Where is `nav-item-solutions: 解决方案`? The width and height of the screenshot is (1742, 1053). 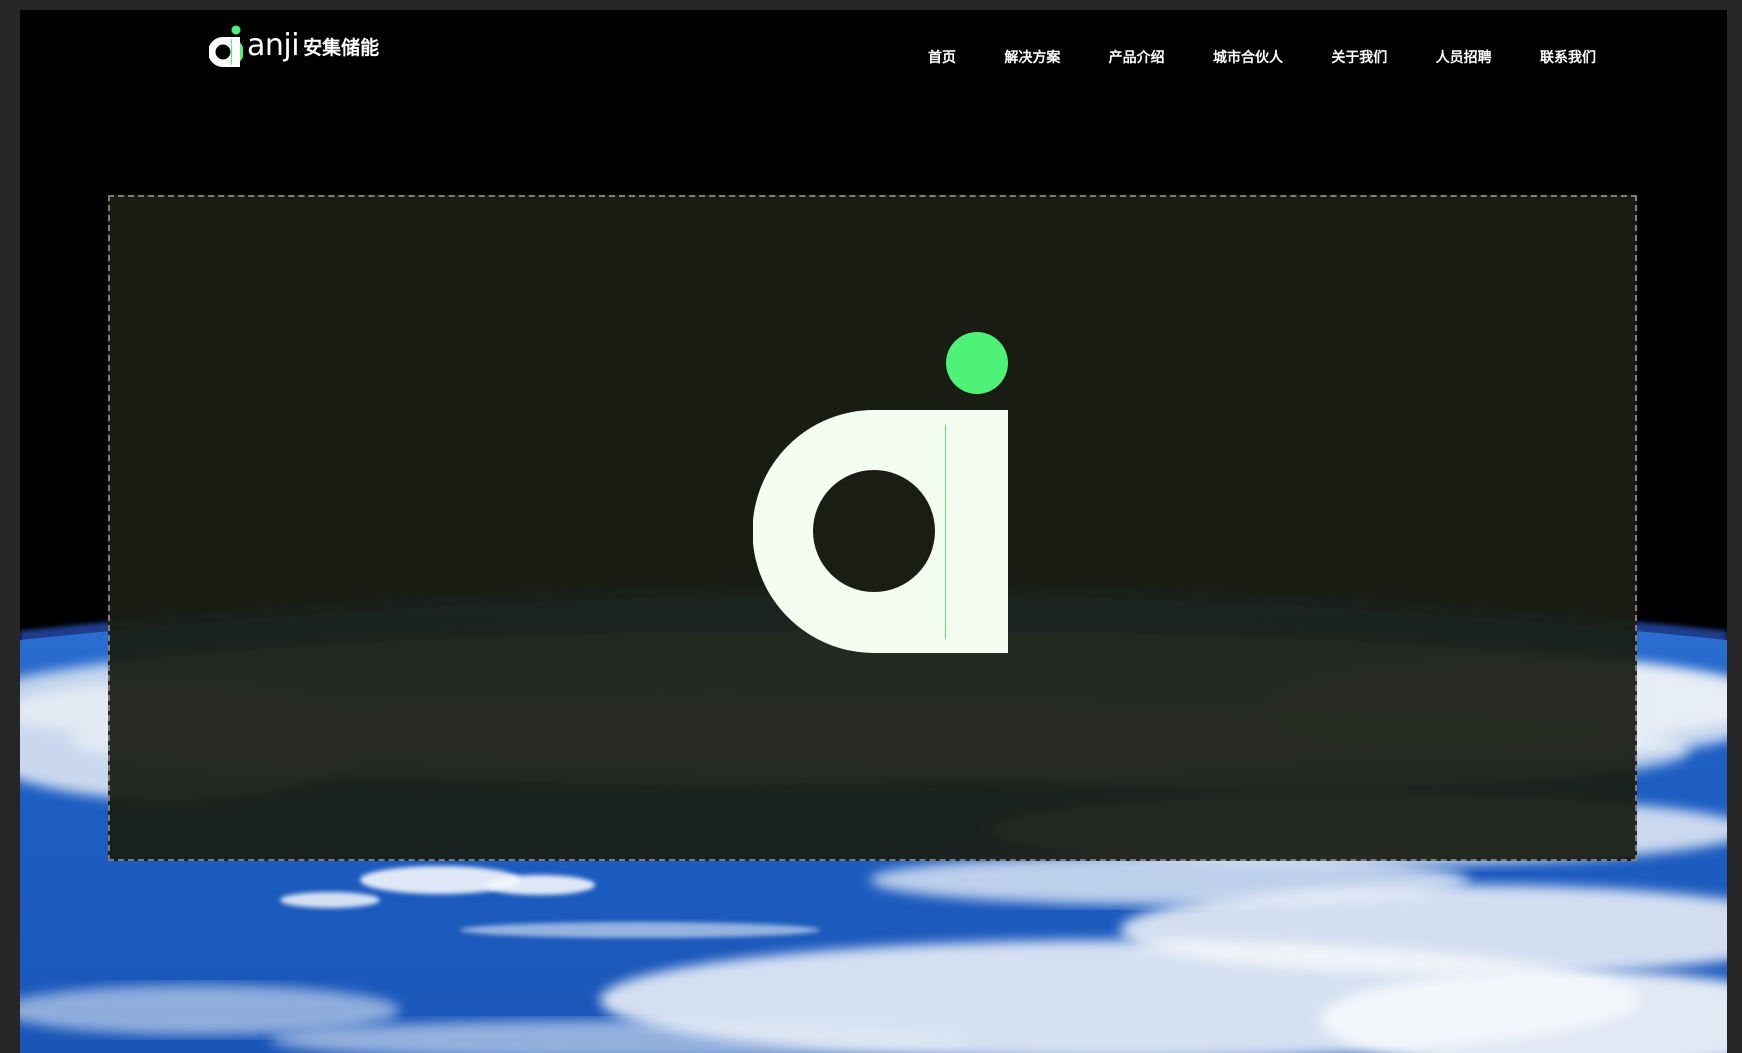
nav-item-solutions: 解决方案 is located at coordinates (1032, 58).